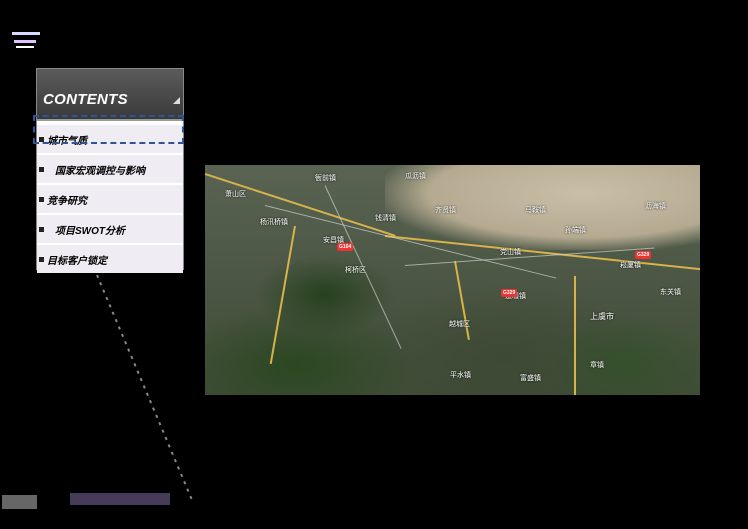 Image resolution: width=748 pixels, height=529 pixels. I want to click on map-label: 钱清镇, so click(385, 218).